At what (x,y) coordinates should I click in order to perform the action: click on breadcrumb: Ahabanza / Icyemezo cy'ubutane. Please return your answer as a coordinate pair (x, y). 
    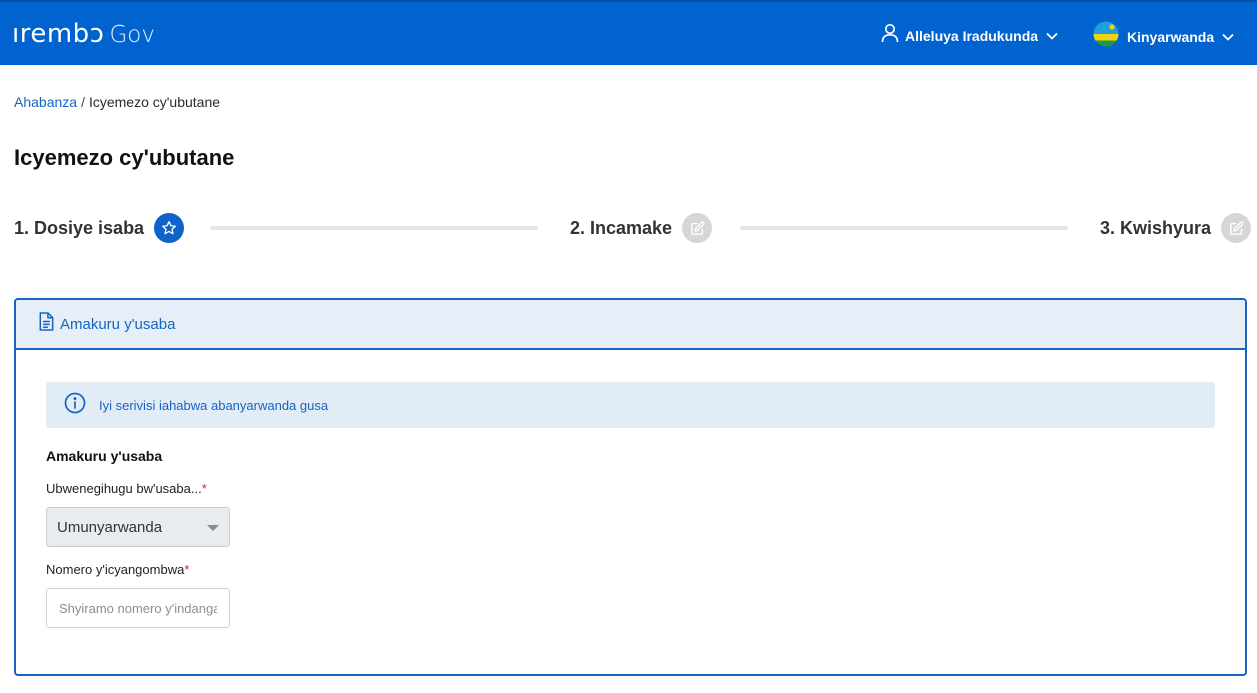
    Looking at the image, I should click on (117, 102).